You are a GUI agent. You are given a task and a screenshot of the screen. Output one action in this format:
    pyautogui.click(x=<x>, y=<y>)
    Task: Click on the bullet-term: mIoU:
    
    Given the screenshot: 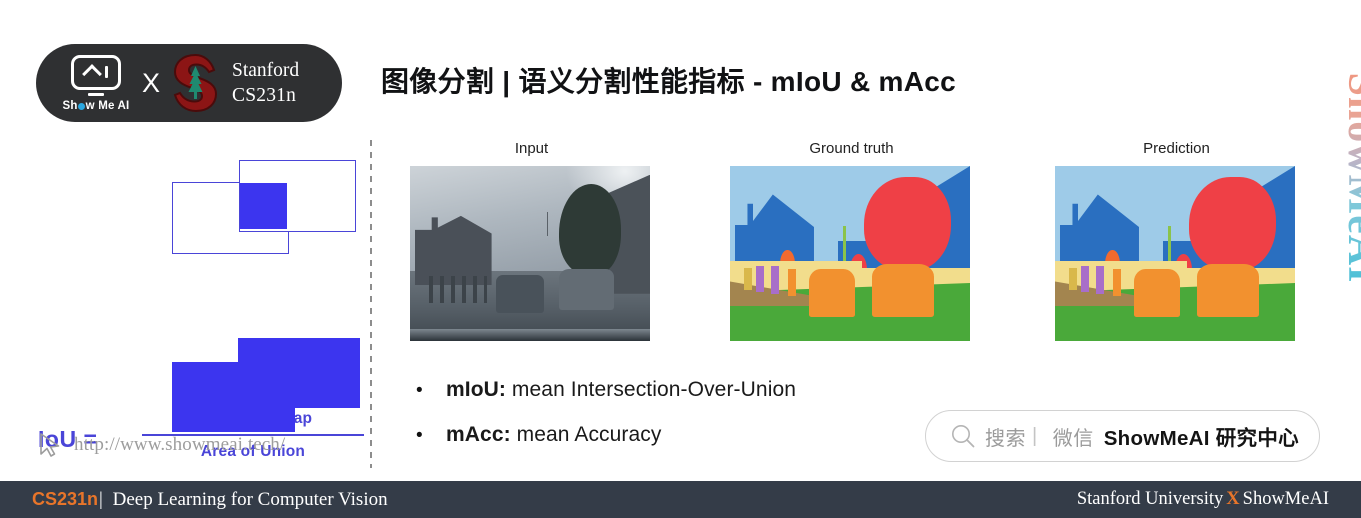 What is the action you would take?
    pyautogui.click(x=476, y=389)
    